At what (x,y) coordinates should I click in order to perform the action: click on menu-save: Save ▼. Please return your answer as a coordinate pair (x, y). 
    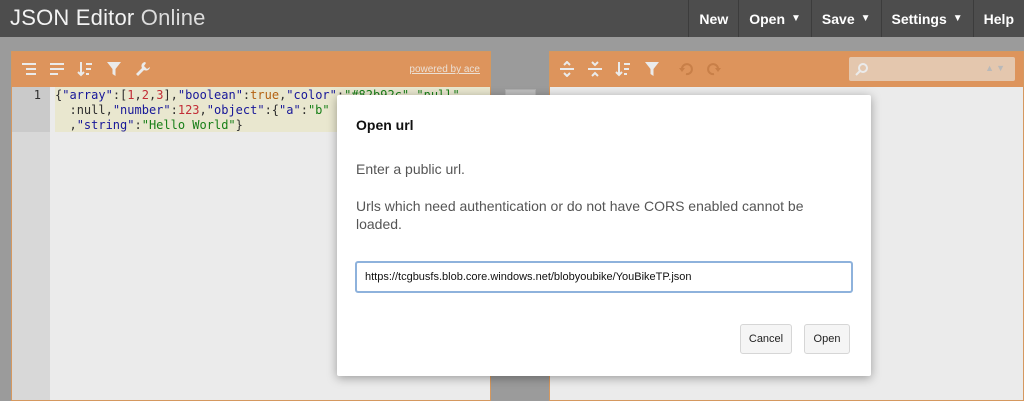
    Looking at the image, I should click on (845, 18).